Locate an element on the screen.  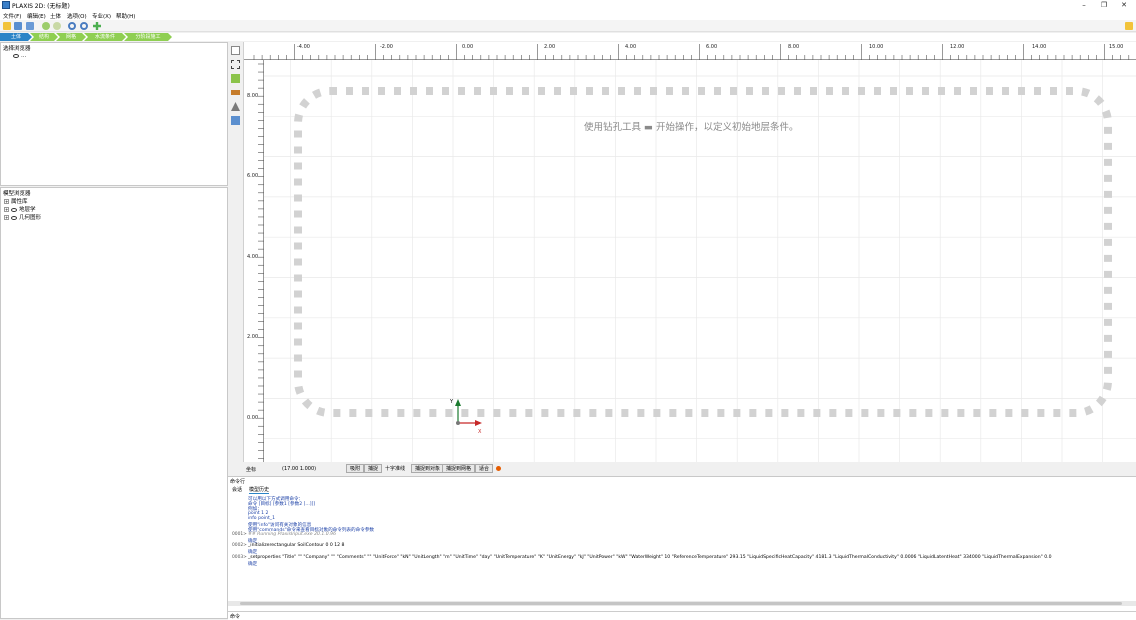
x-tick-label: 0.00 is located at coordinates (468, 47).